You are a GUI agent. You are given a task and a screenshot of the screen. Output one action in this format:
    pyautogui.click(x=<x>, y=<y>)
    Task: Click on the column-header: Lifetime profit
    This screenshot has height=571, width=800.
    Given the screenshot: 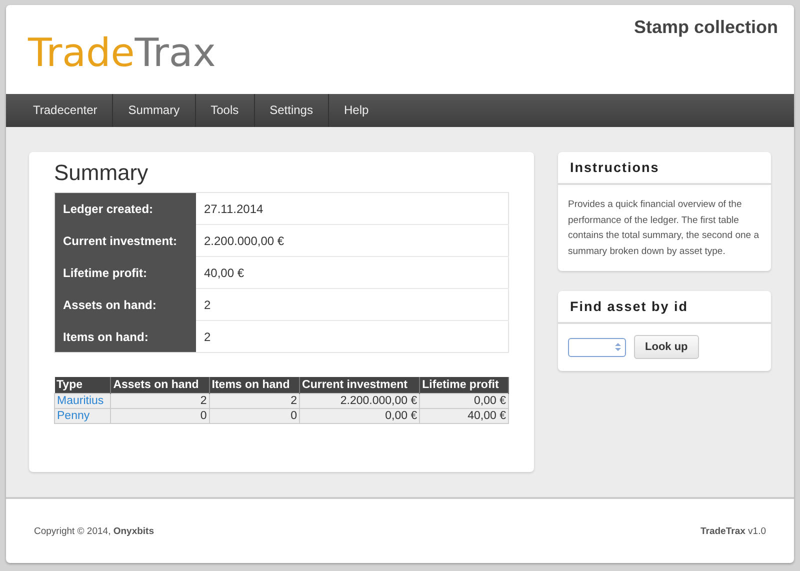 What is the action you would take?
    pyautogui.click(x=464, y=385)
    